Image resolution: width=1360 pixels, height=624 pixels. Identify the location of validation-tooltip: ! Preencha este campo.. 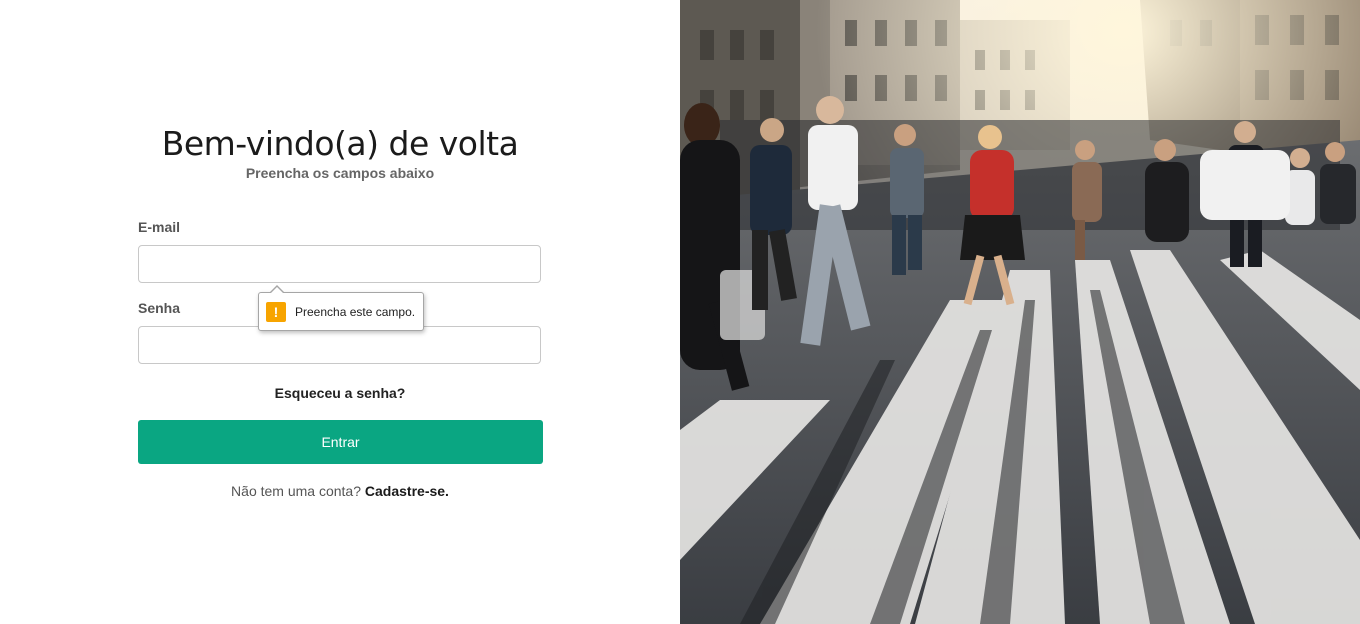
(341, 308).